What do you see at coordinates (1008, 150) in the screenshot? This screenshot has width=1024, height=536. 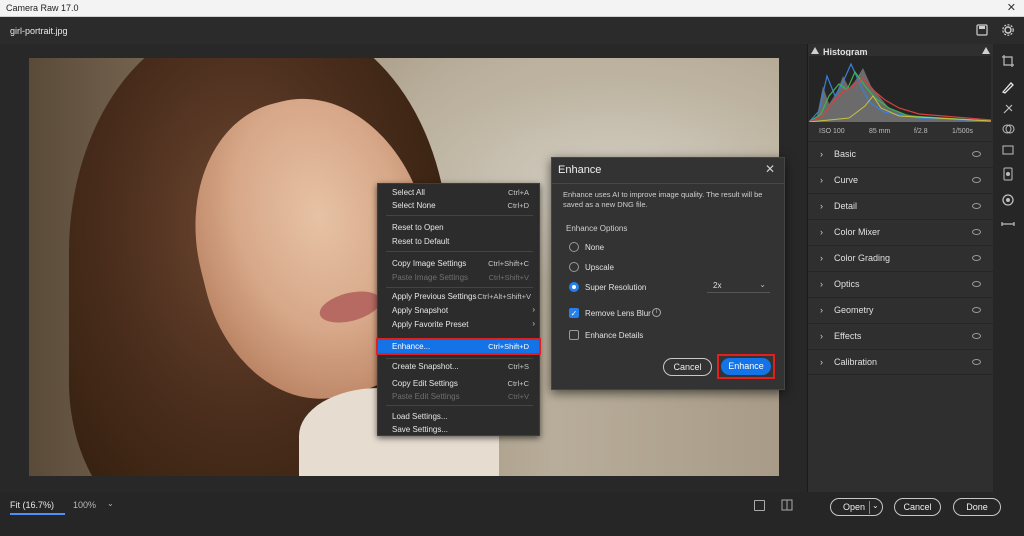 I see `red-eye-icon` at bounding box center [1008, 150].